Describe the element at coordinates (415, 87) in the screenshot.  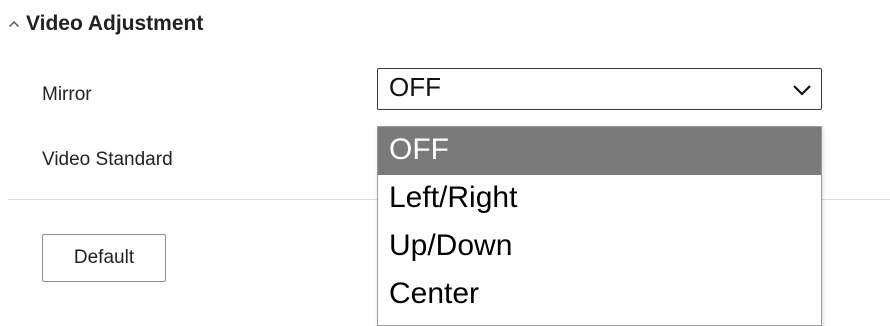
I see `mirror-select-value: OFF` at that location.